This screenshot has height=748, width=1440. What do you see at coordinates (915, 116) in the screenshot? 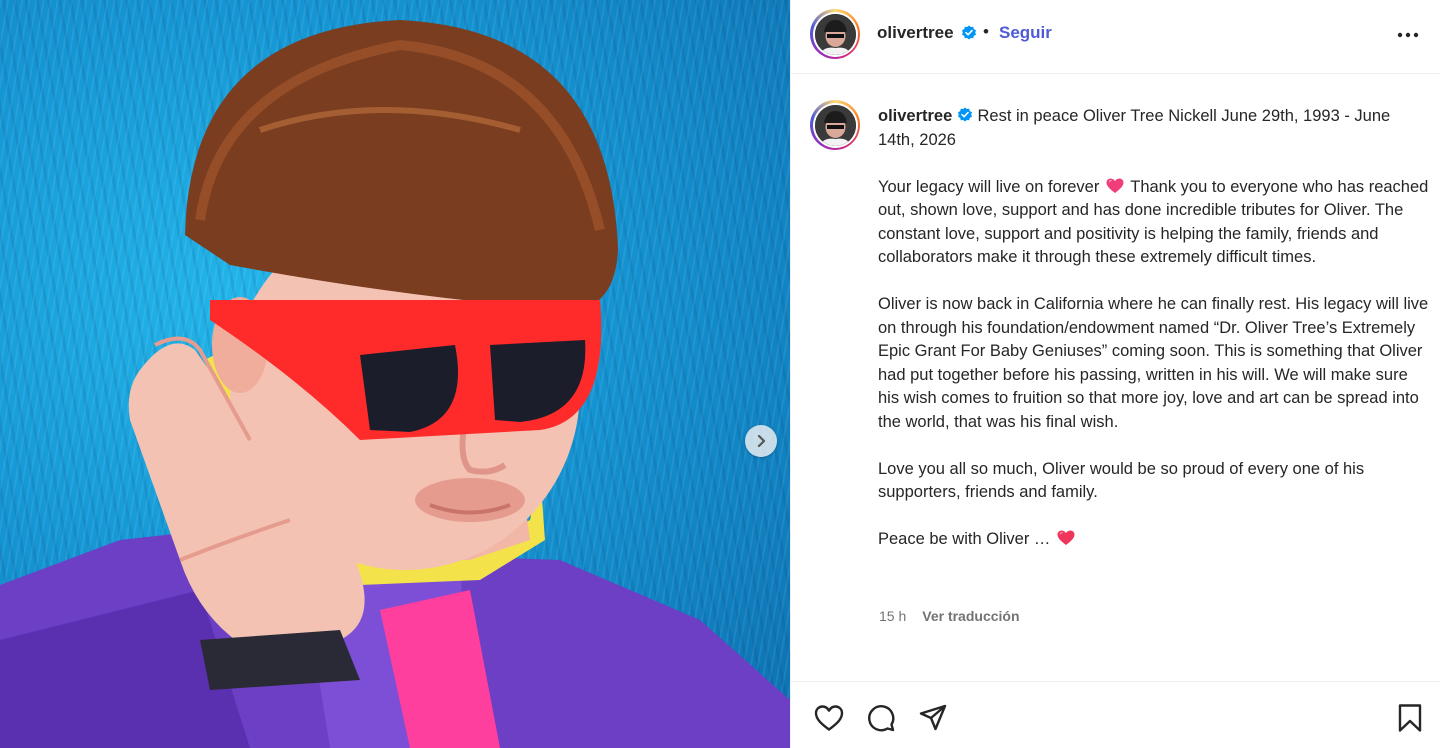
I see `caption-username-link: olivertree` at bounding box center [915, 116].